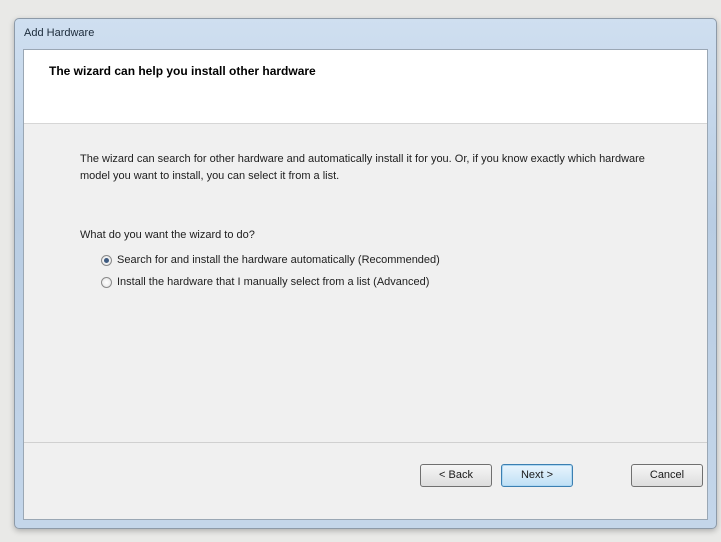 The width and height of the screenshot is (721, 542). What do you see at coordinates (537, 475) in the screenshot?
I see `next-button: Next >` at bounding box center [537, 475].